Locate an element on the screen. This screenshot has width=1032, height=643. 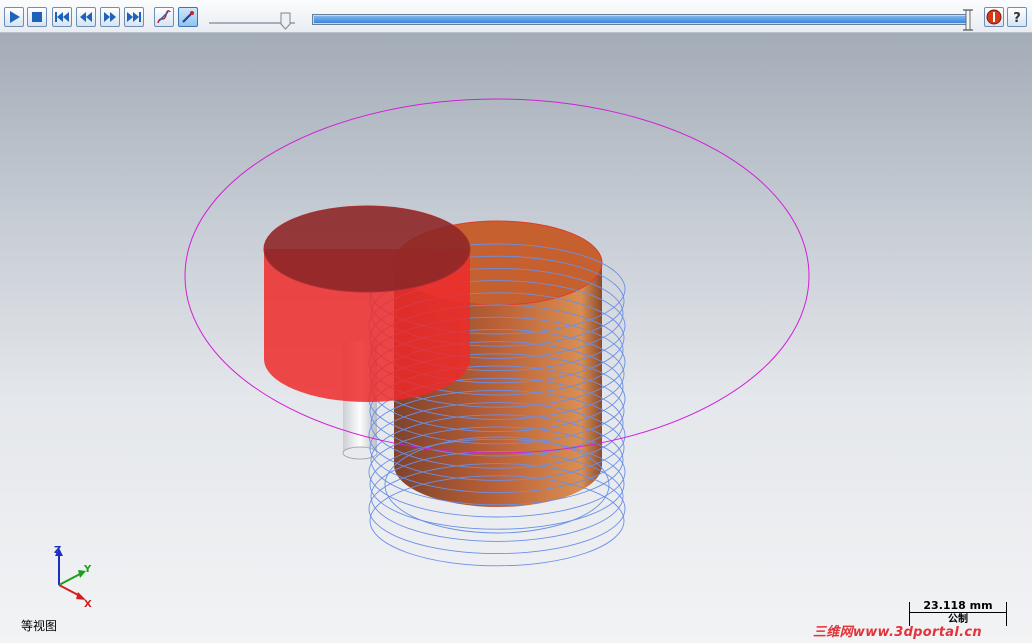
step-forward-icon is located at coordinates (110, 17).